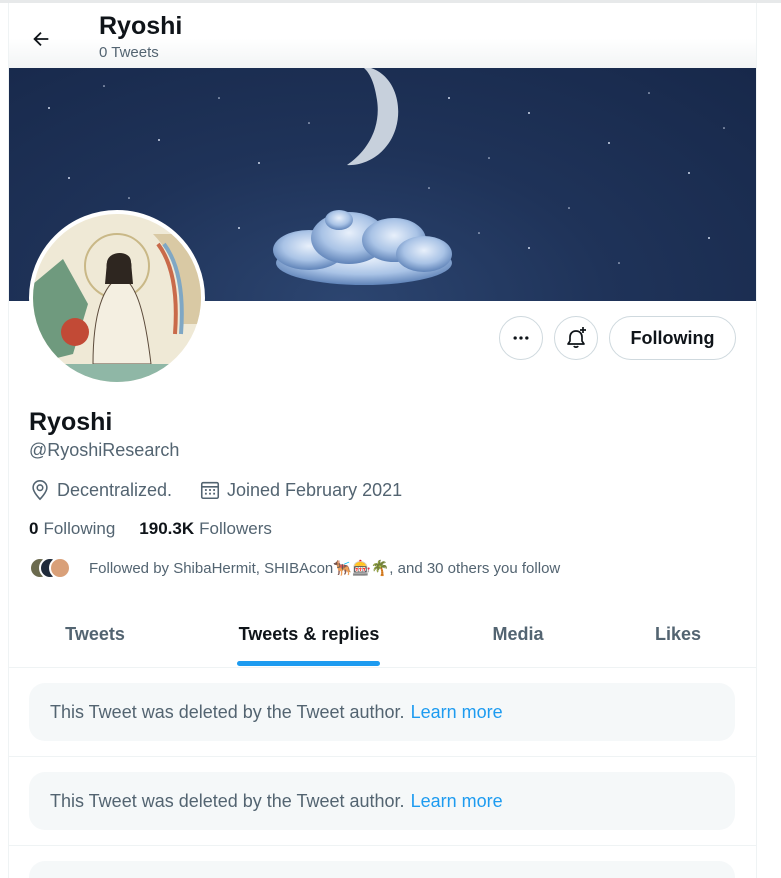  Describe the element at coordinates (308, 663) in the screenshot. I see `active-tab-indicator` at that location.